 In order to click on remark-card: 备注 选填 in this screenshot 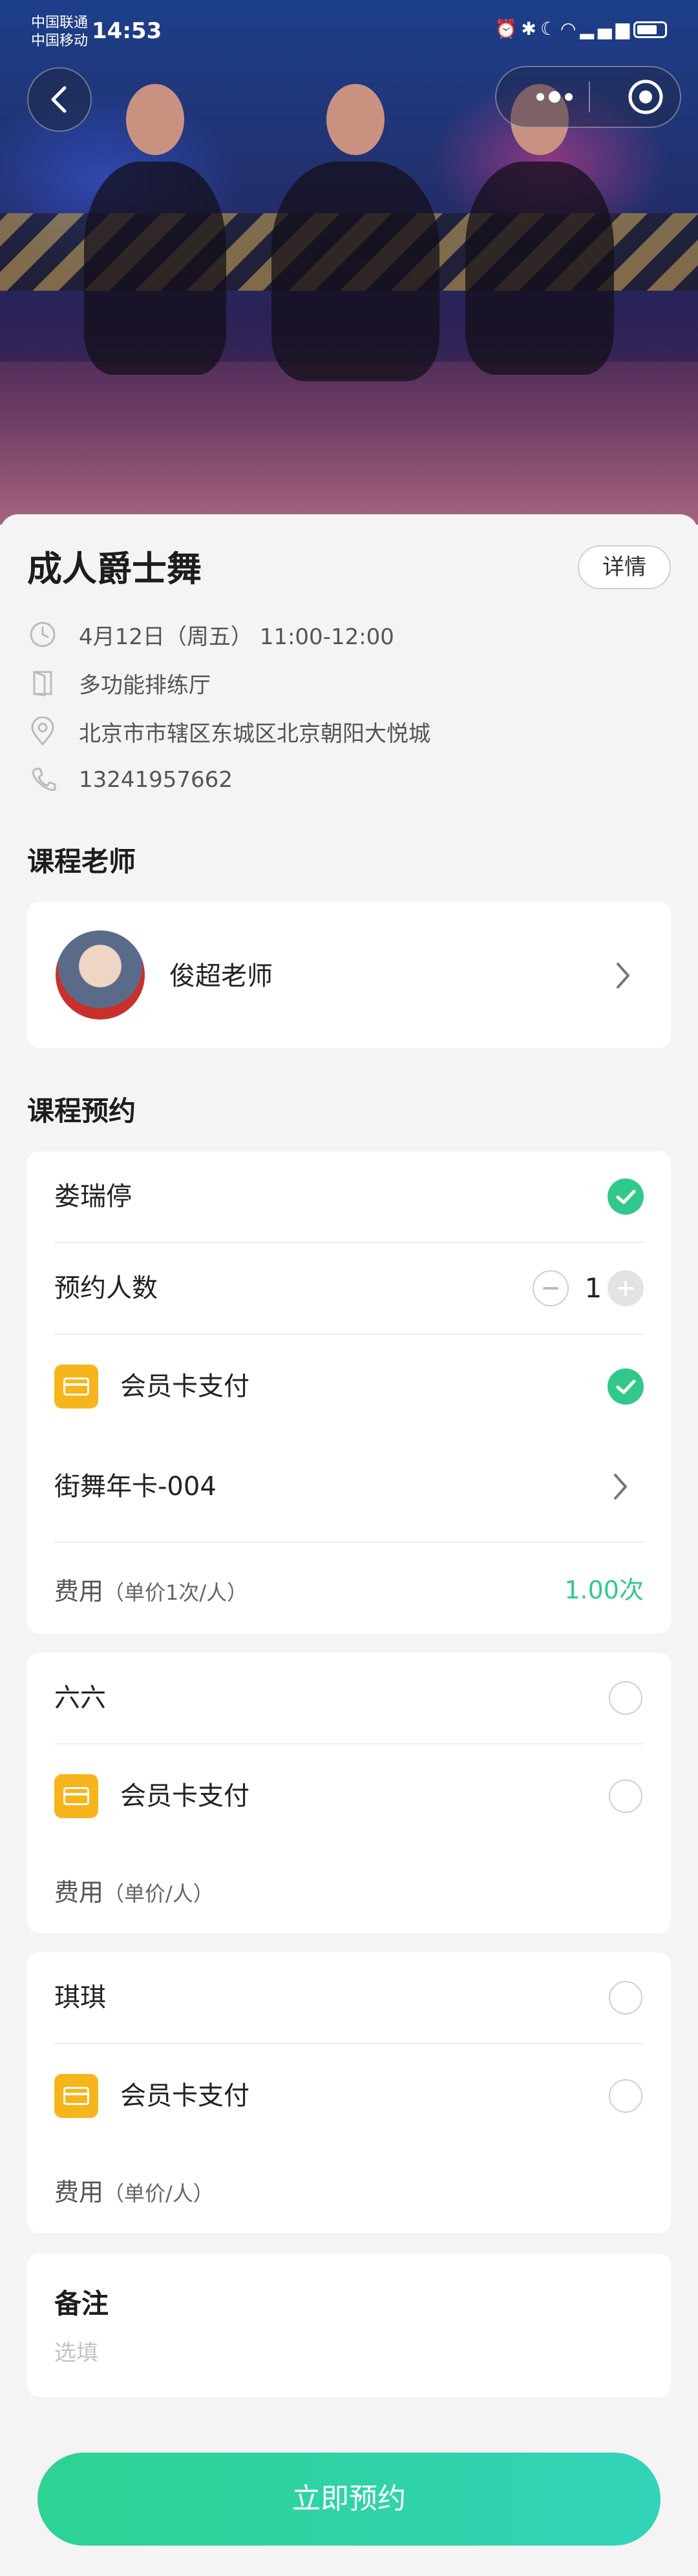, I will do `click(349, 2325)`.